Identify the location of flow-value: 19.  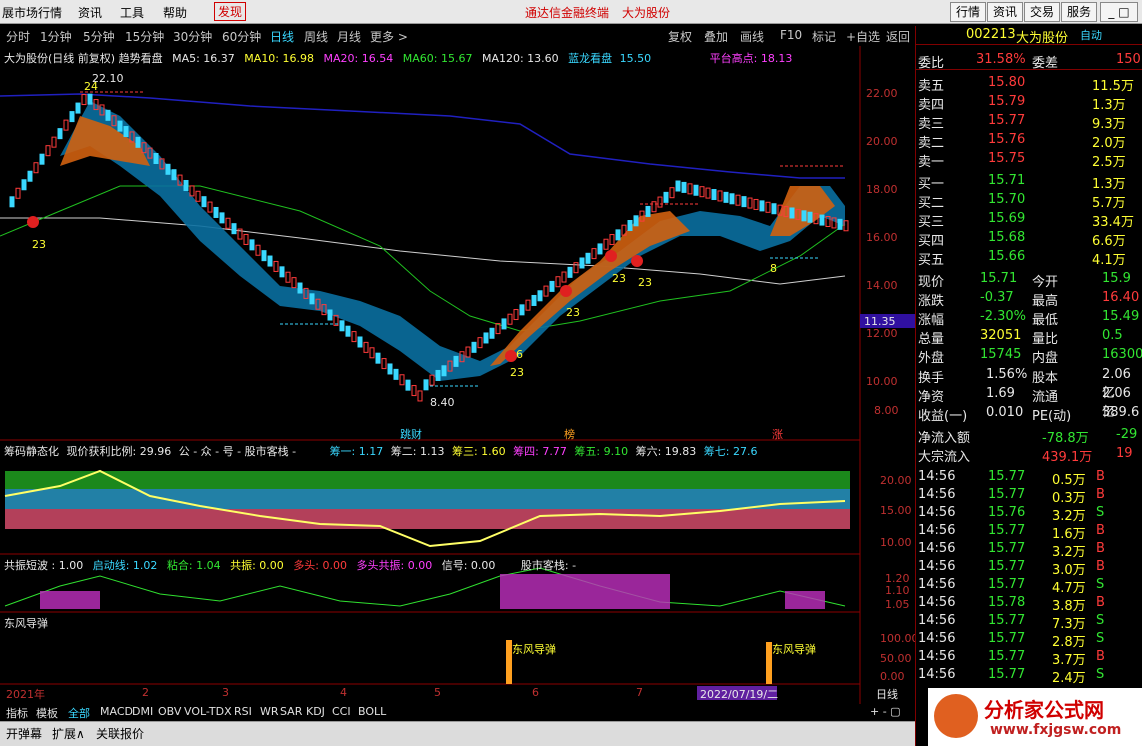
(1124, 453).